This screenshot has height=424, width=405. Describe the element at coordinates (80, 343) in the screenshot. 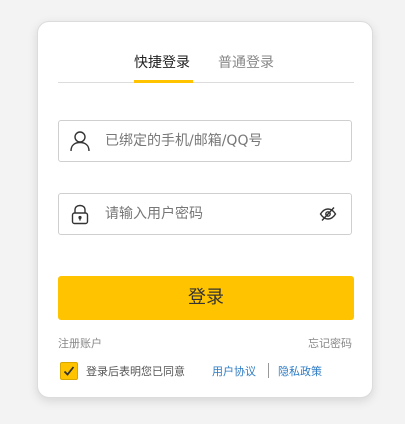

I see `register-link: 注册账户` at that location.